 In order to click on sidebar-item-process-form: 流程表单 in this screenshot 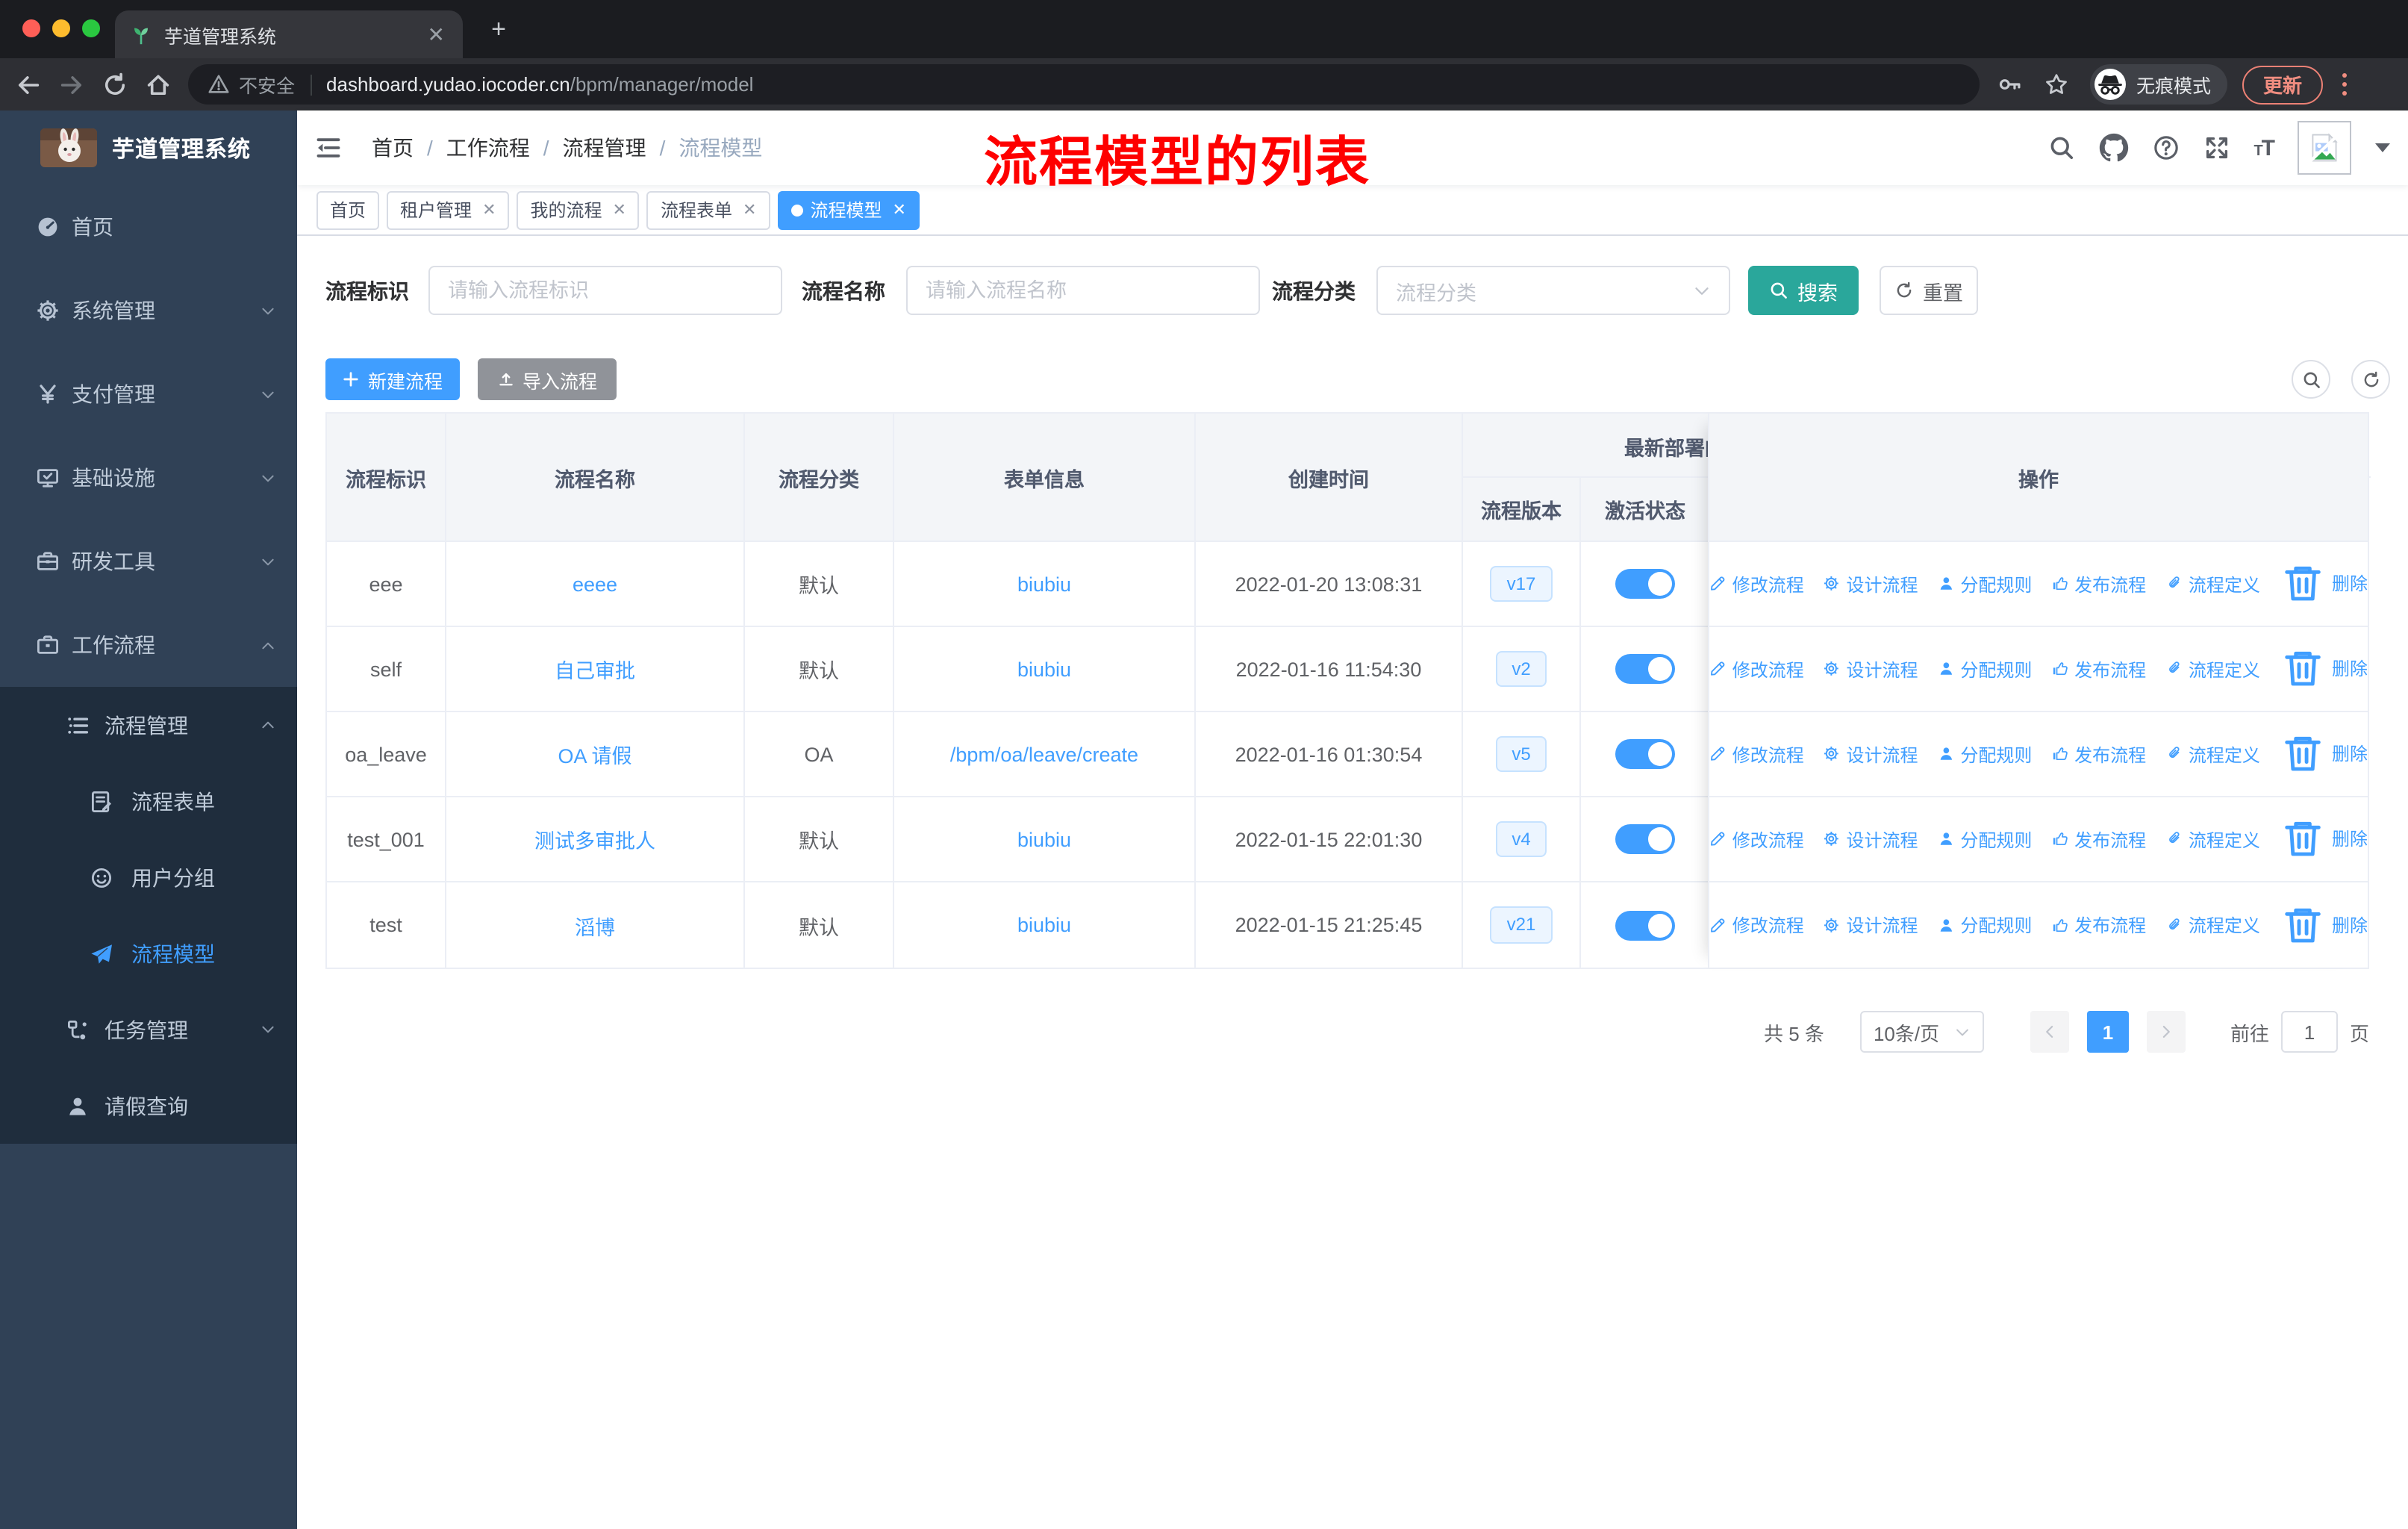, I will do `click(148, 801)`.